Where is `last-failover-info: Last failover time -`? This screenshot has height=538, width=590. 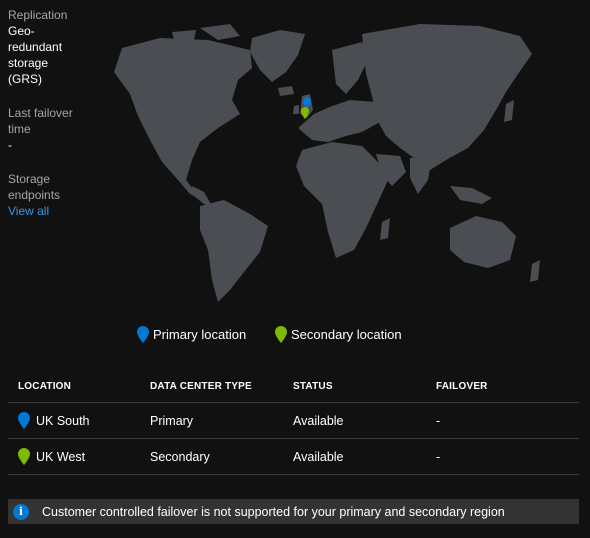 last-failover-info: Last failover time - is located at coordinates (53, 129).